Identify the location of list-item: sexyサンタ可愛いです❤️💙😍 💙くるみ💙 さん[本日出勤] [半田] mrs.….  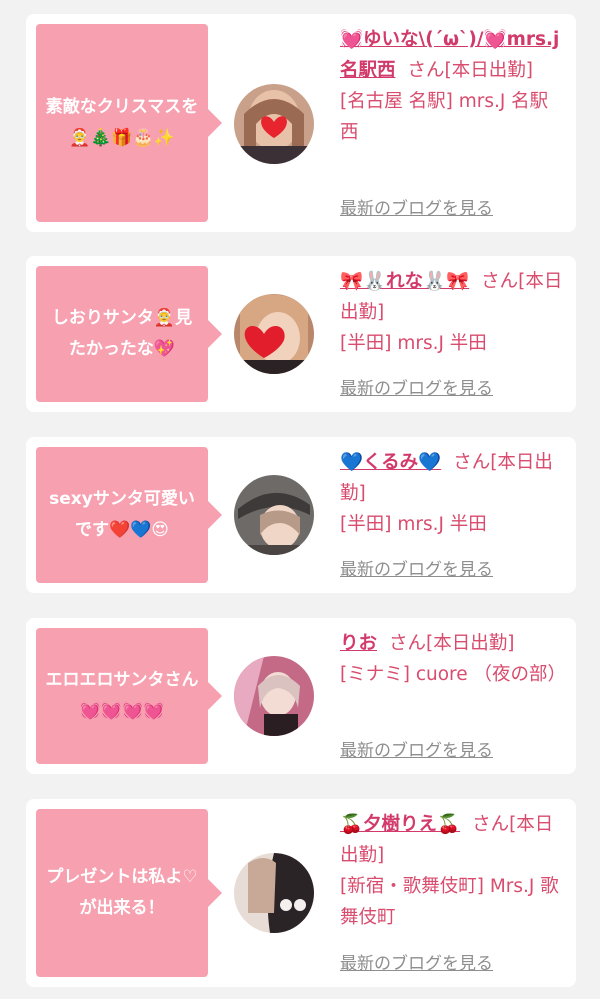
(301, 515).